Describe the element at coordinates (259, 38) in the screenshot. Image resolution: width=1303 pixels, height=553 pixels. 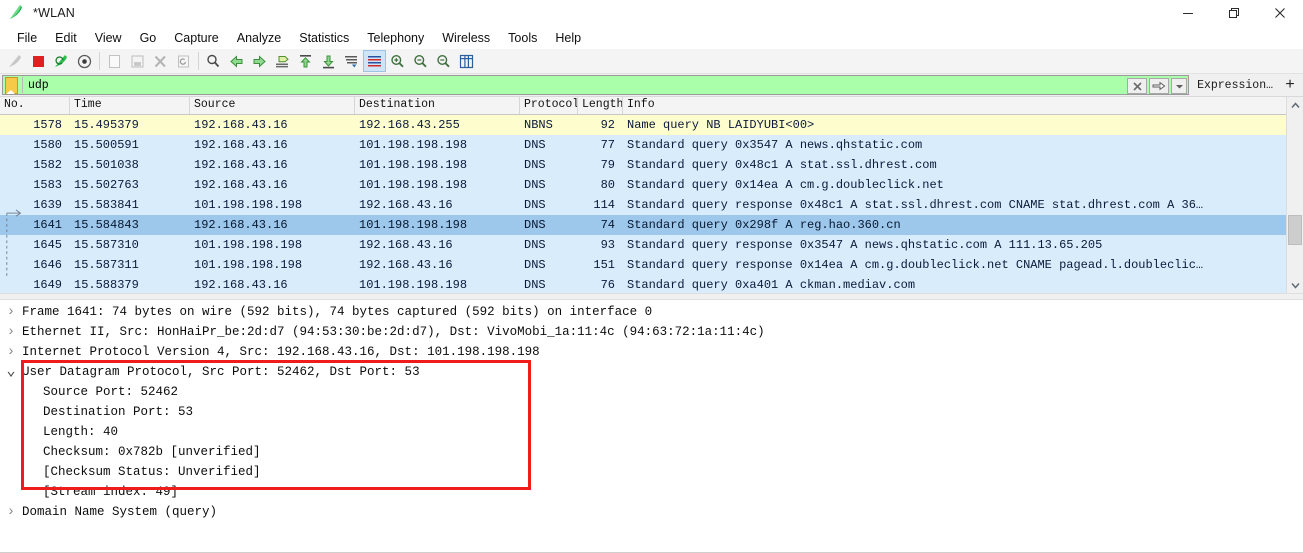
I see `menu-analyze: Analyze` at that location.